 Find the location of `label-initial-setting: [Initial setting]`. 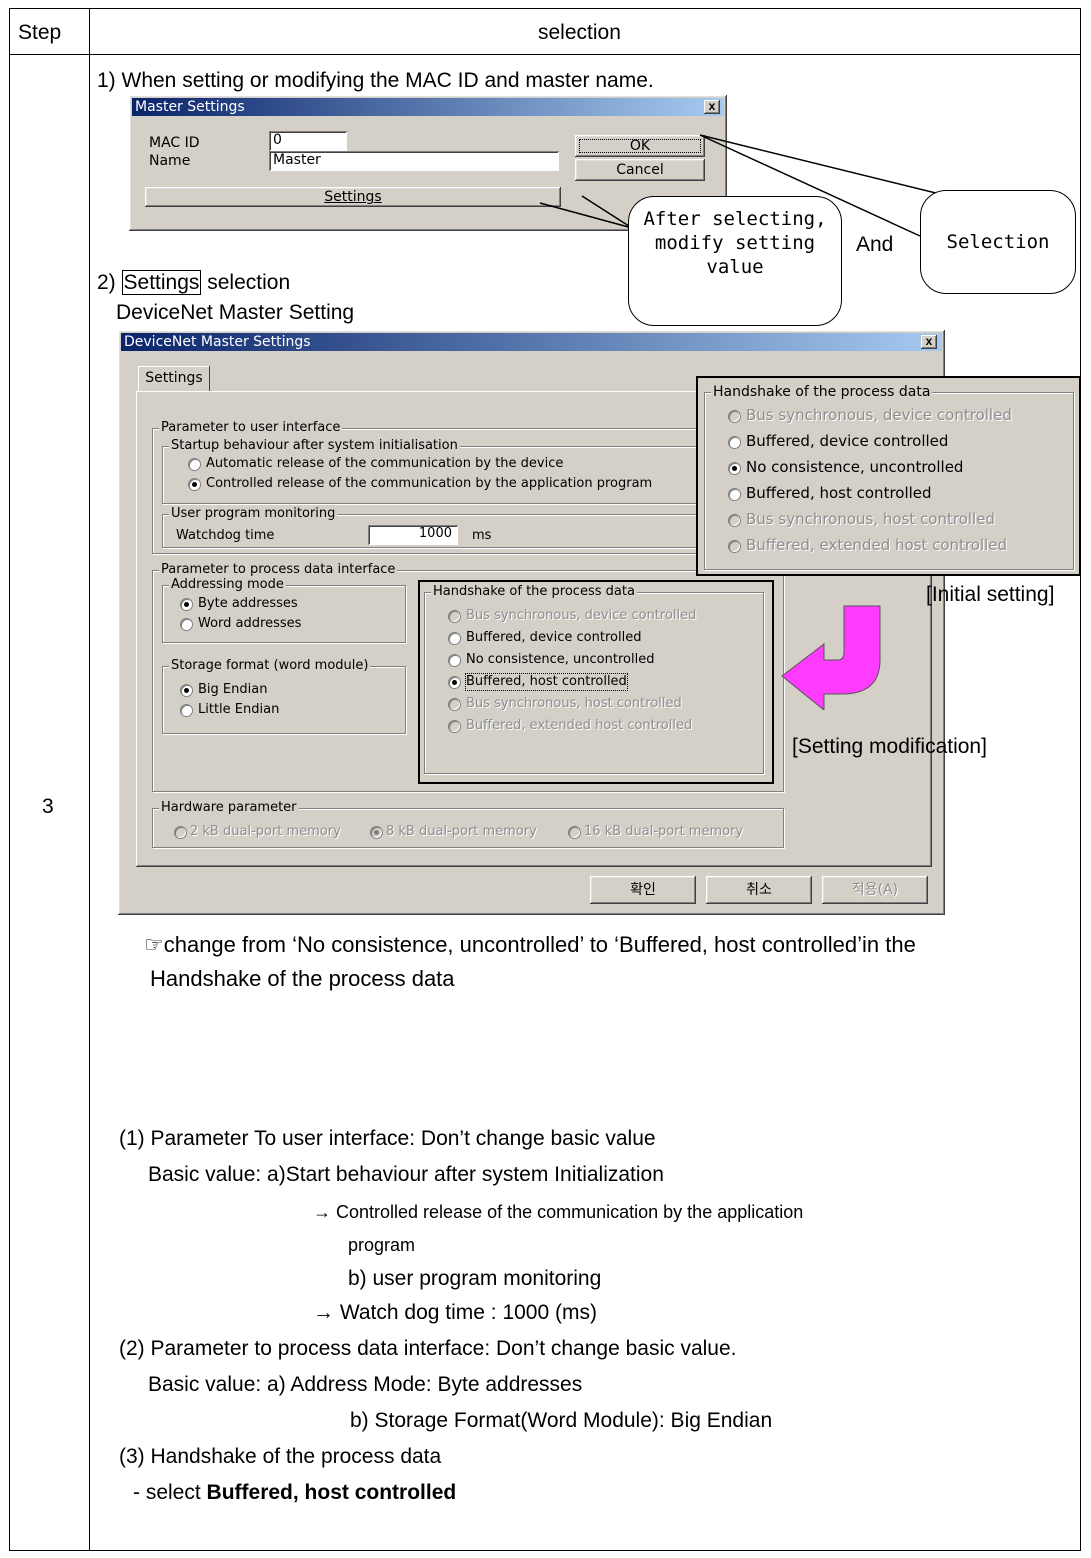

label-initial-setting: [Initial setting] is located at coordinates (990, 594).